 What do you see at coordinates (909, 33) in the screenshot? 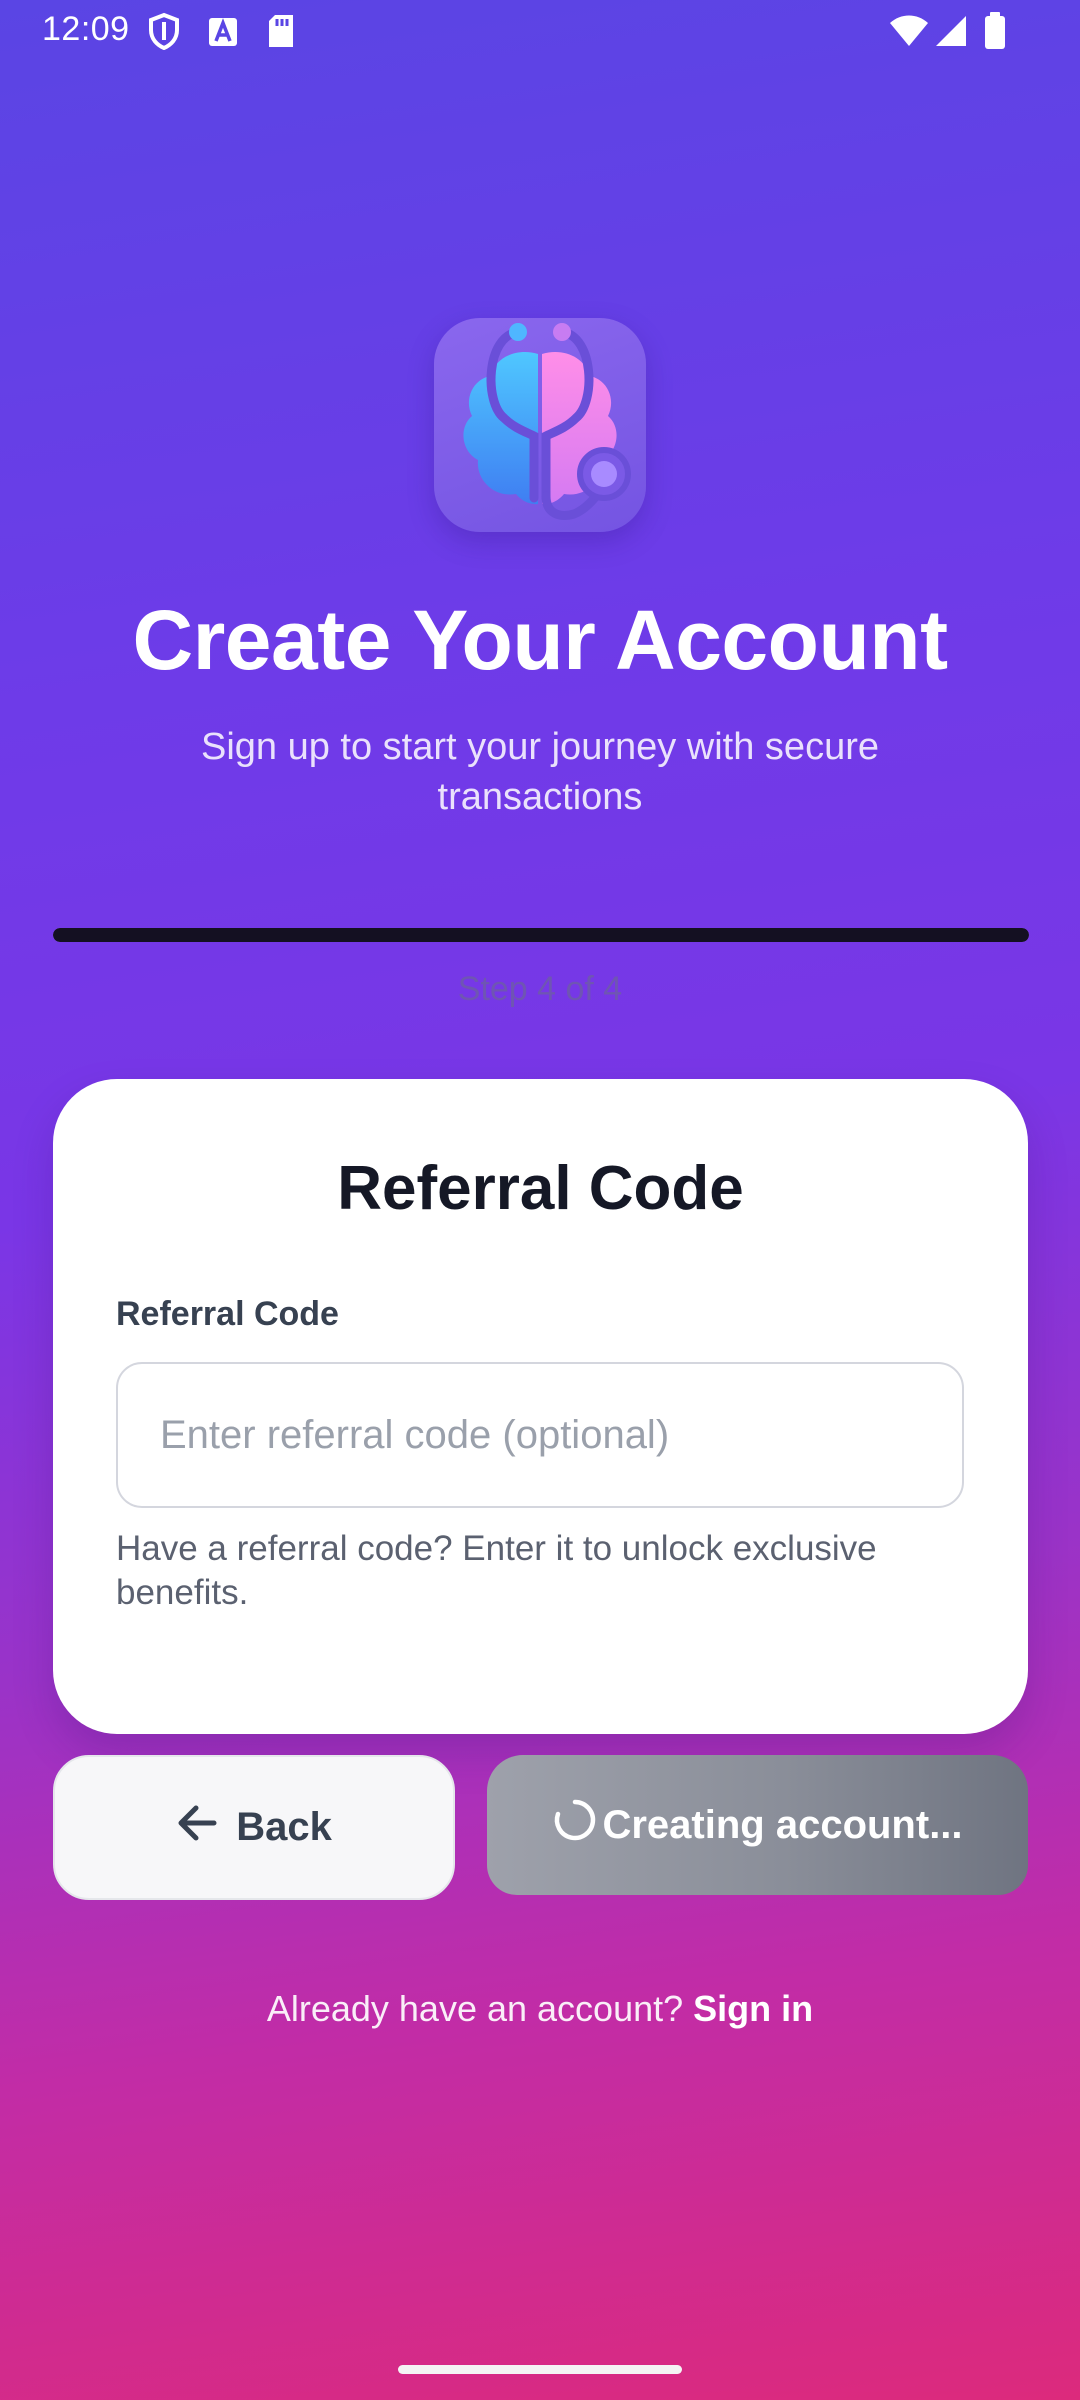
I see `wifi-icon` at bounding box center [909, 33].